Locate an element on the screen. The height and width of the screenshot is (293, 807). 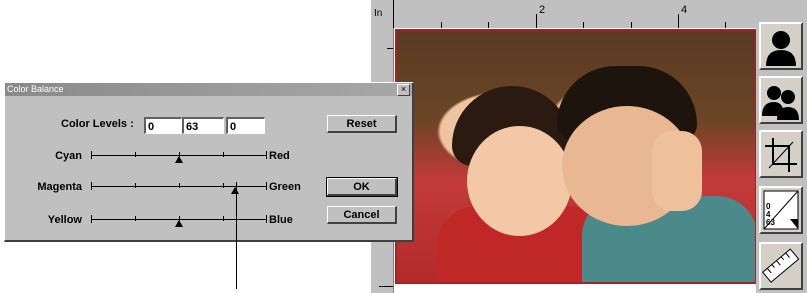
multi-portrait-button is located at coordinates (781, 100).